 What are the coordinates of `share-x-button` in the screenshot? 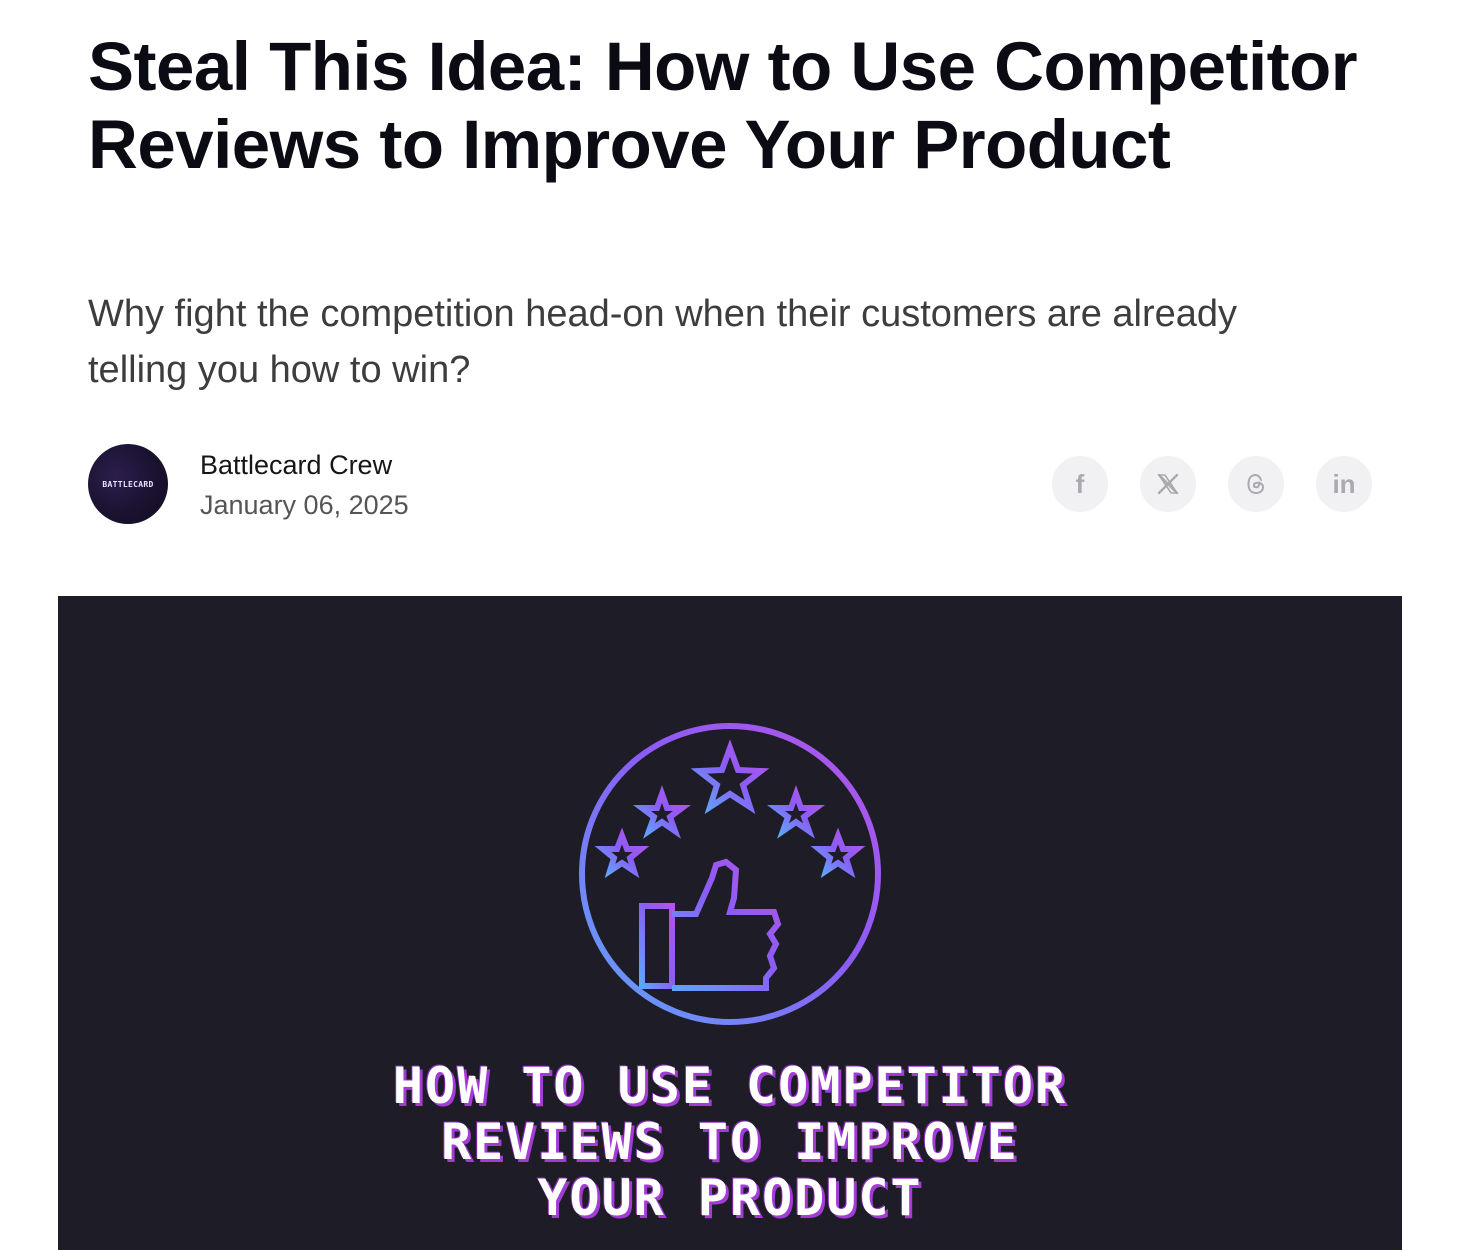 It's located at (1168, 484).